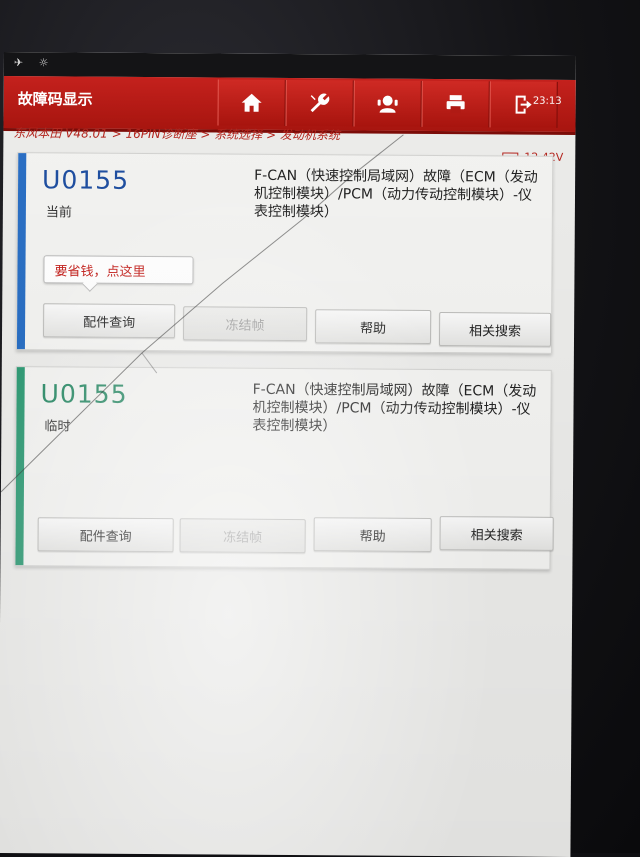 The height and width of the screenshot is (857, 640). What do you see at coordinates (58, 213) in the screenshot?
I see `fault-status: 当前` at bounding box center [58, 213].